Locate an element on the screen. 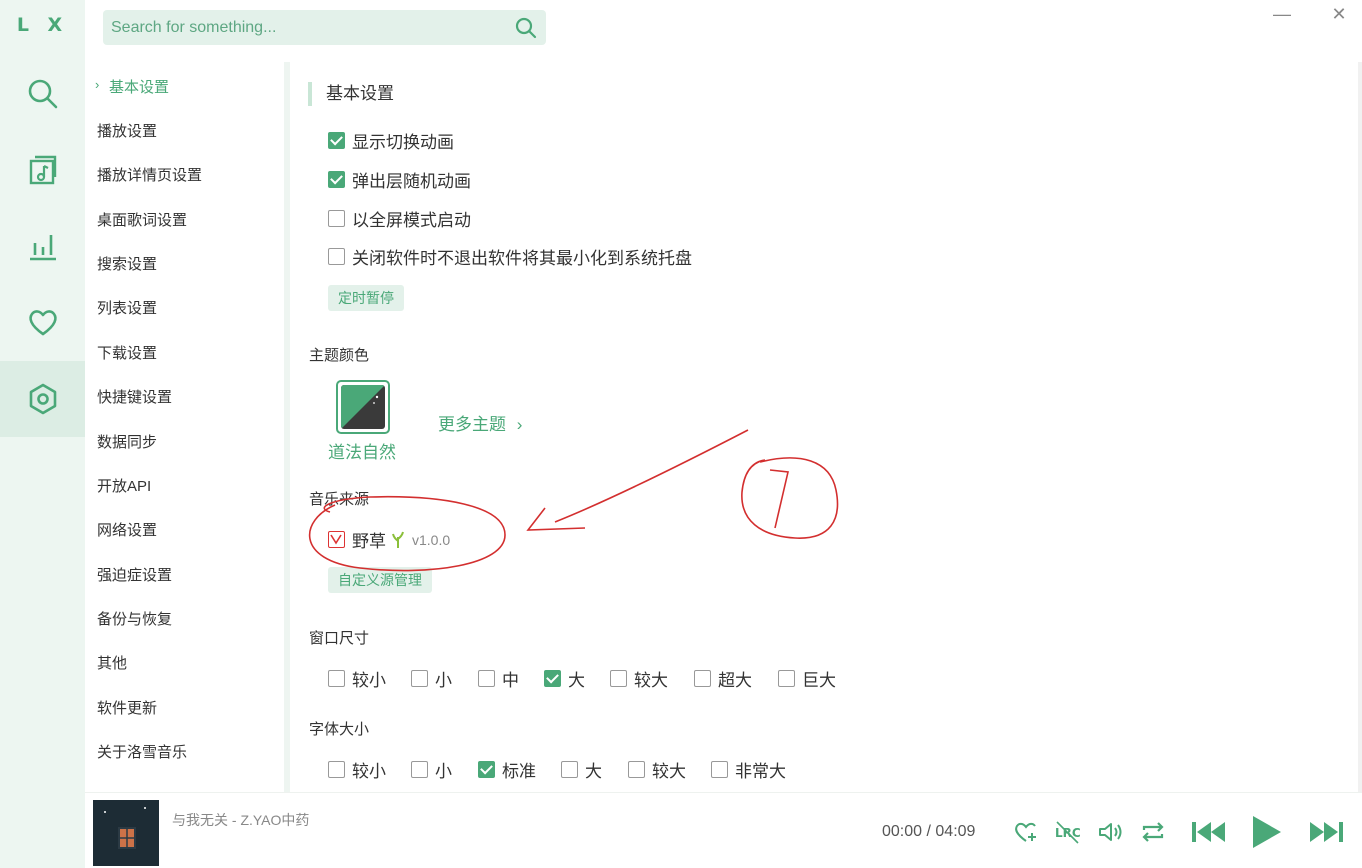  nav-item-play-detail: 播放详情页设置 is located at coordinates (149, 174).